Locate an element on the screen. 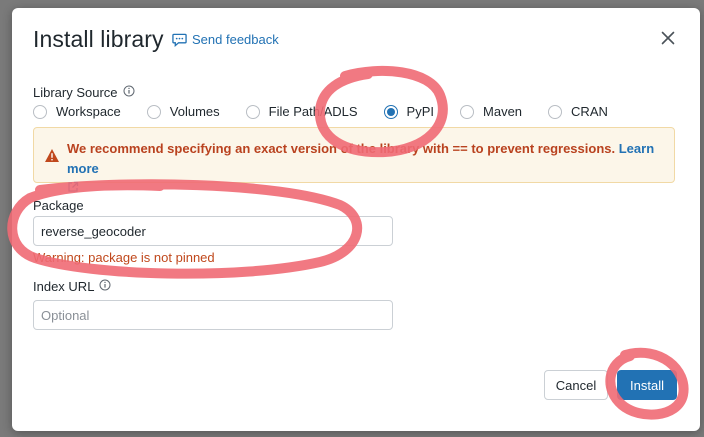 The width and height of the screenshot is (704, 437). index-url-input is located at coordinates (213, 315).